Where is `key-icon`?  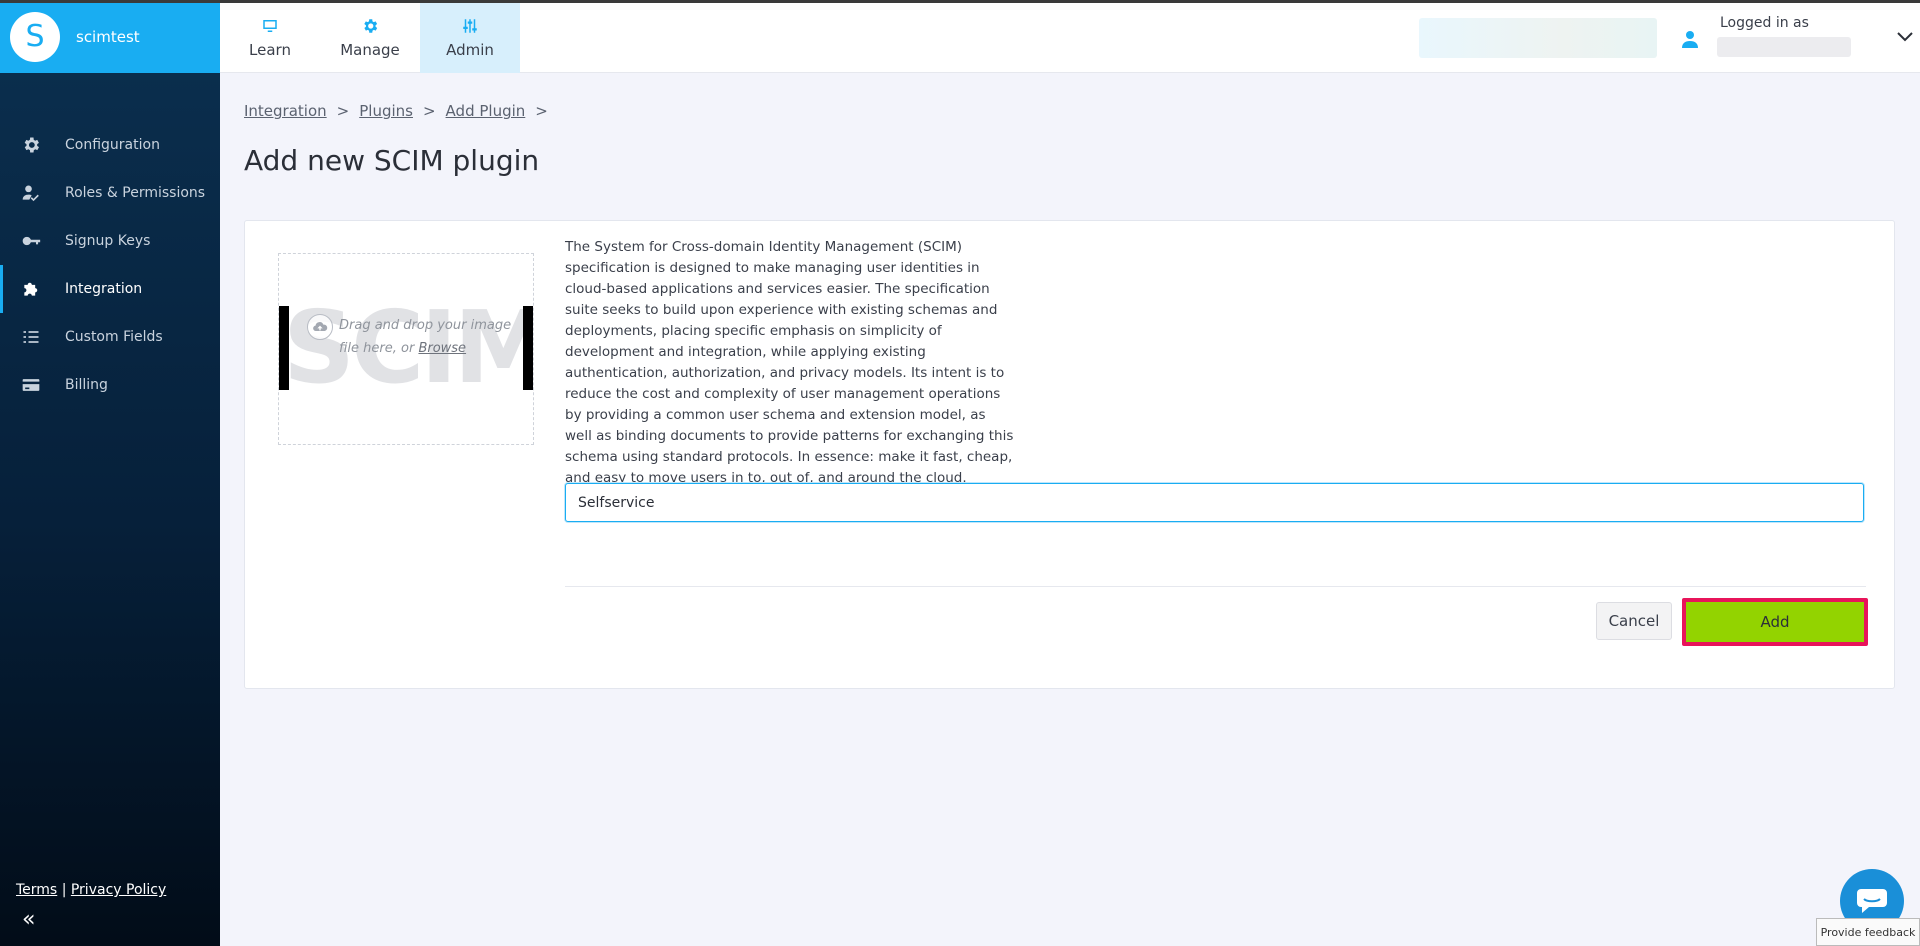 key-icon is located at coordinates (31, 241).